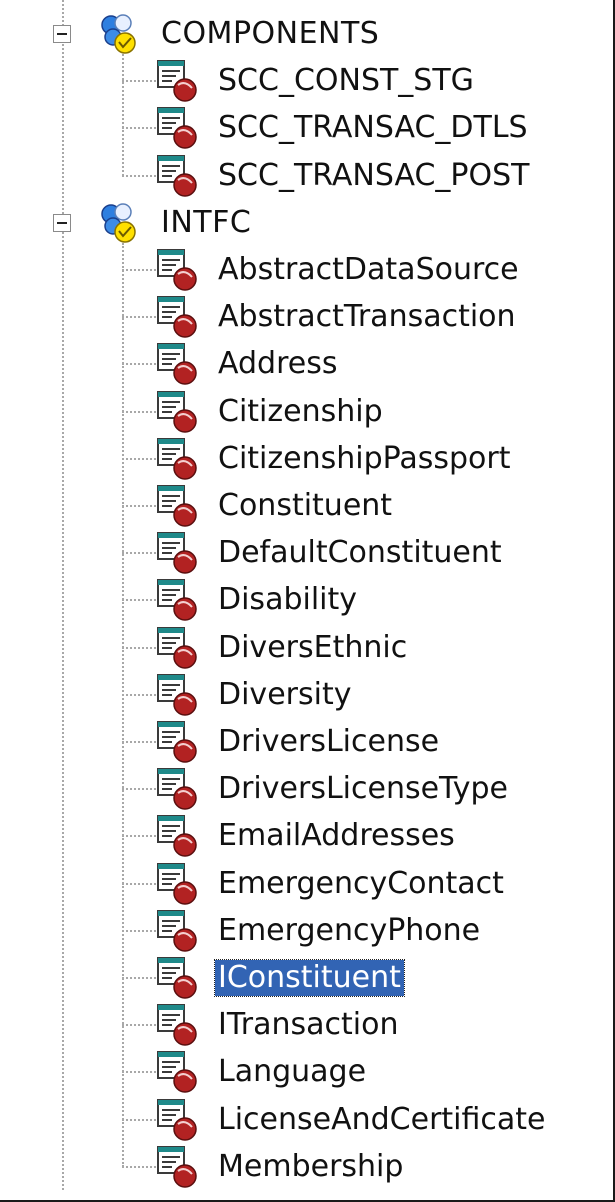 Image resolution: width=615 pixels, height=1202 pixels. Describe the element at coordinates (336, 836) in the screenshot. I see `tree-item-label: EmailAddresses` at that location.